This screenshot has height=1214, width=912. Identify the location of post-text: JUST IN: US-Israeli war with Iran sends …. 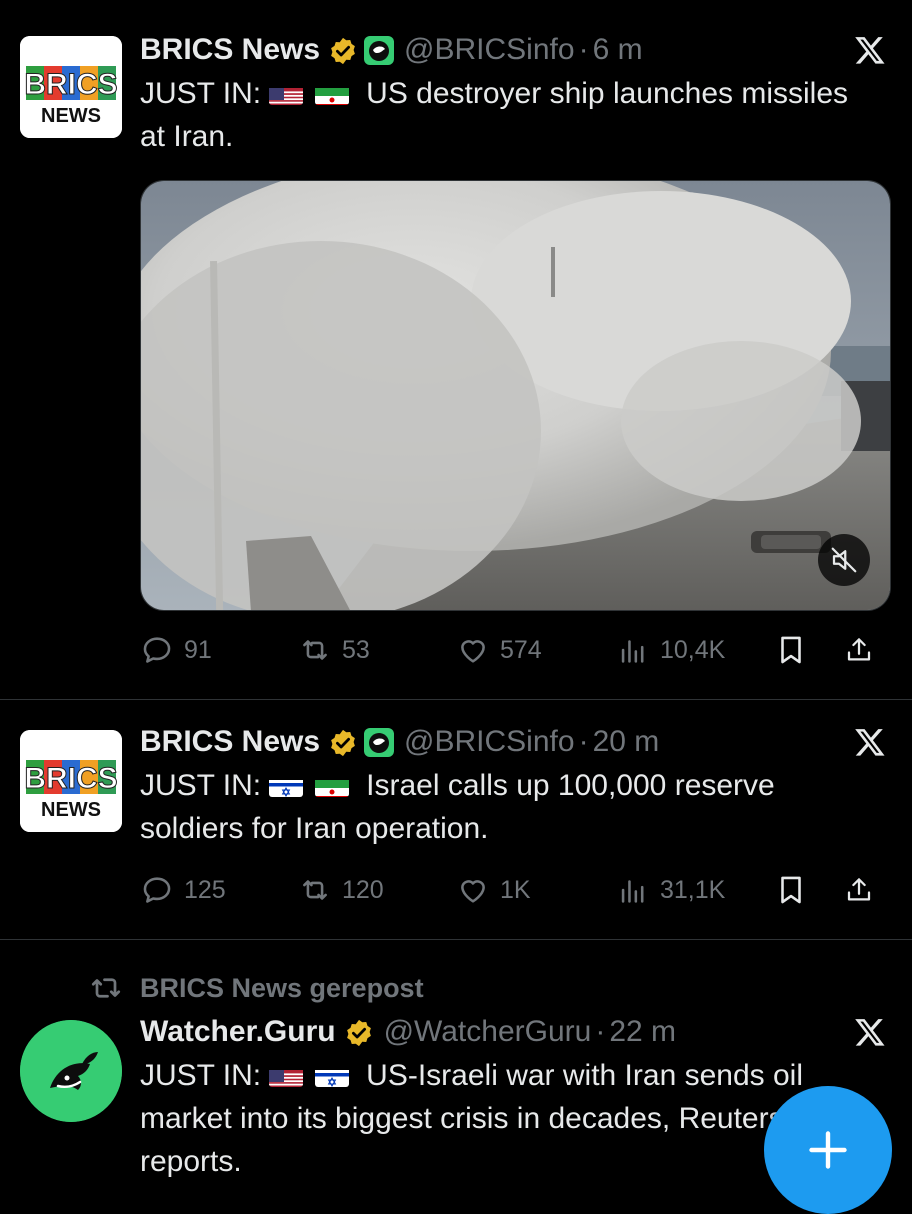
(500, 1118).